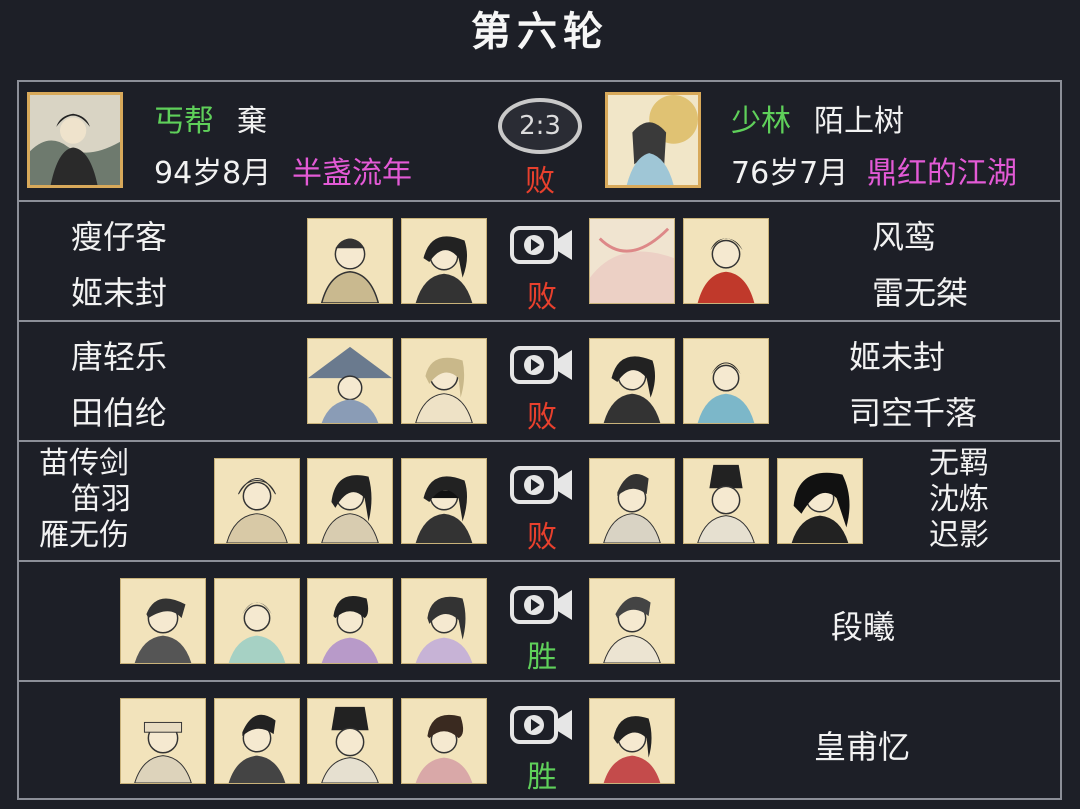 This screenshot has height=809, width=1080. I want to click on left-sect: 丐帮, so click(184, 121).